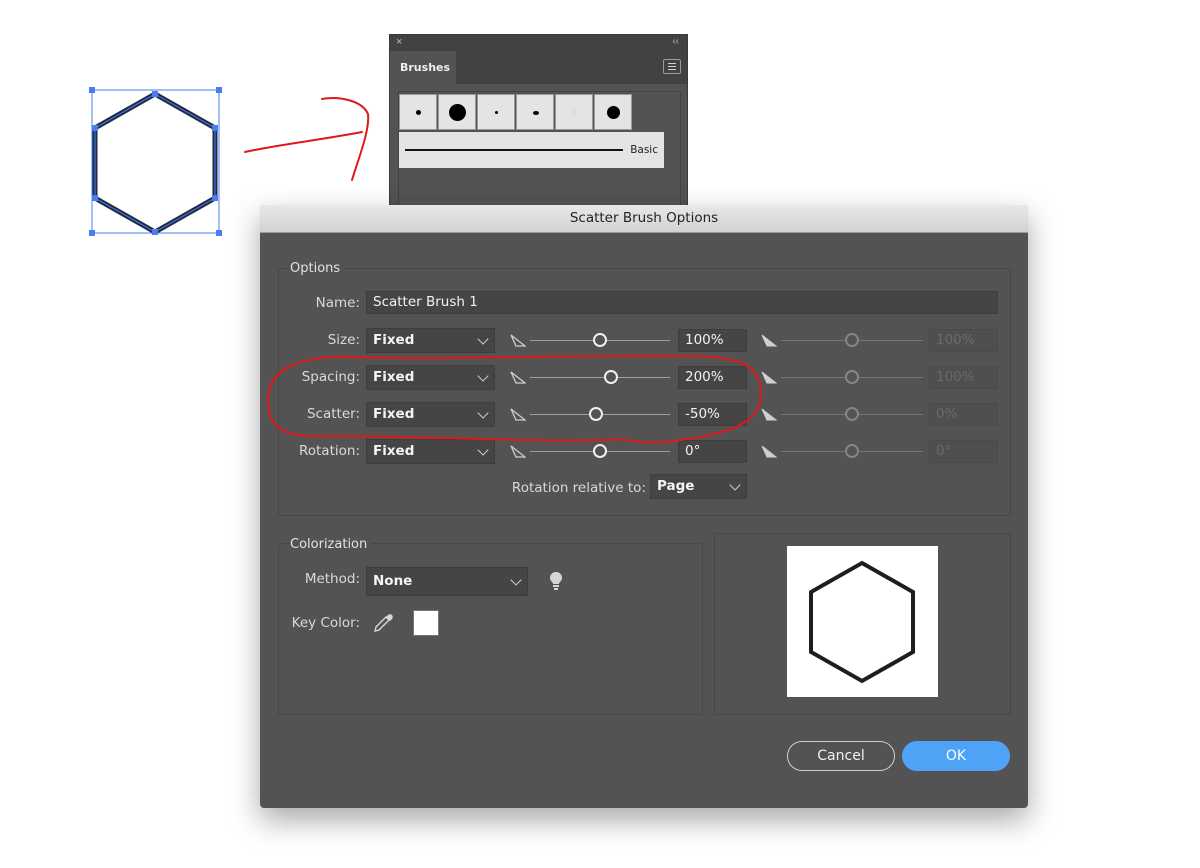 The width and height of the screenshot is (1200, 868). Describe the element at coordinates (457, 112) in the screenshot. I see `brush-swatch-dot-large` at that location.